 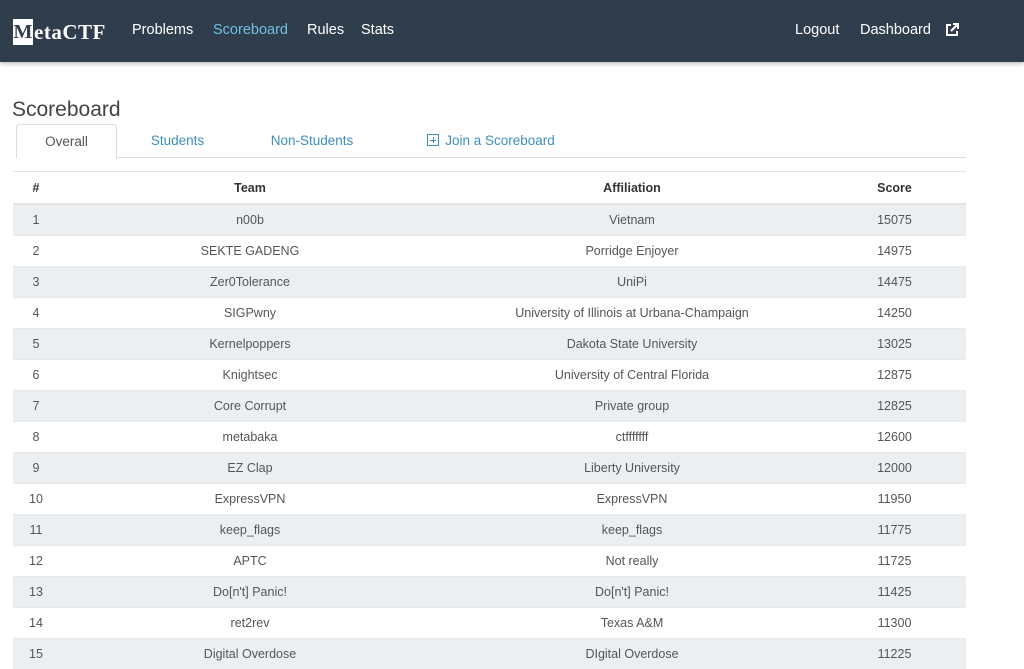 I want to click on team-cell: ret2rev, so click(x=250, y=623).